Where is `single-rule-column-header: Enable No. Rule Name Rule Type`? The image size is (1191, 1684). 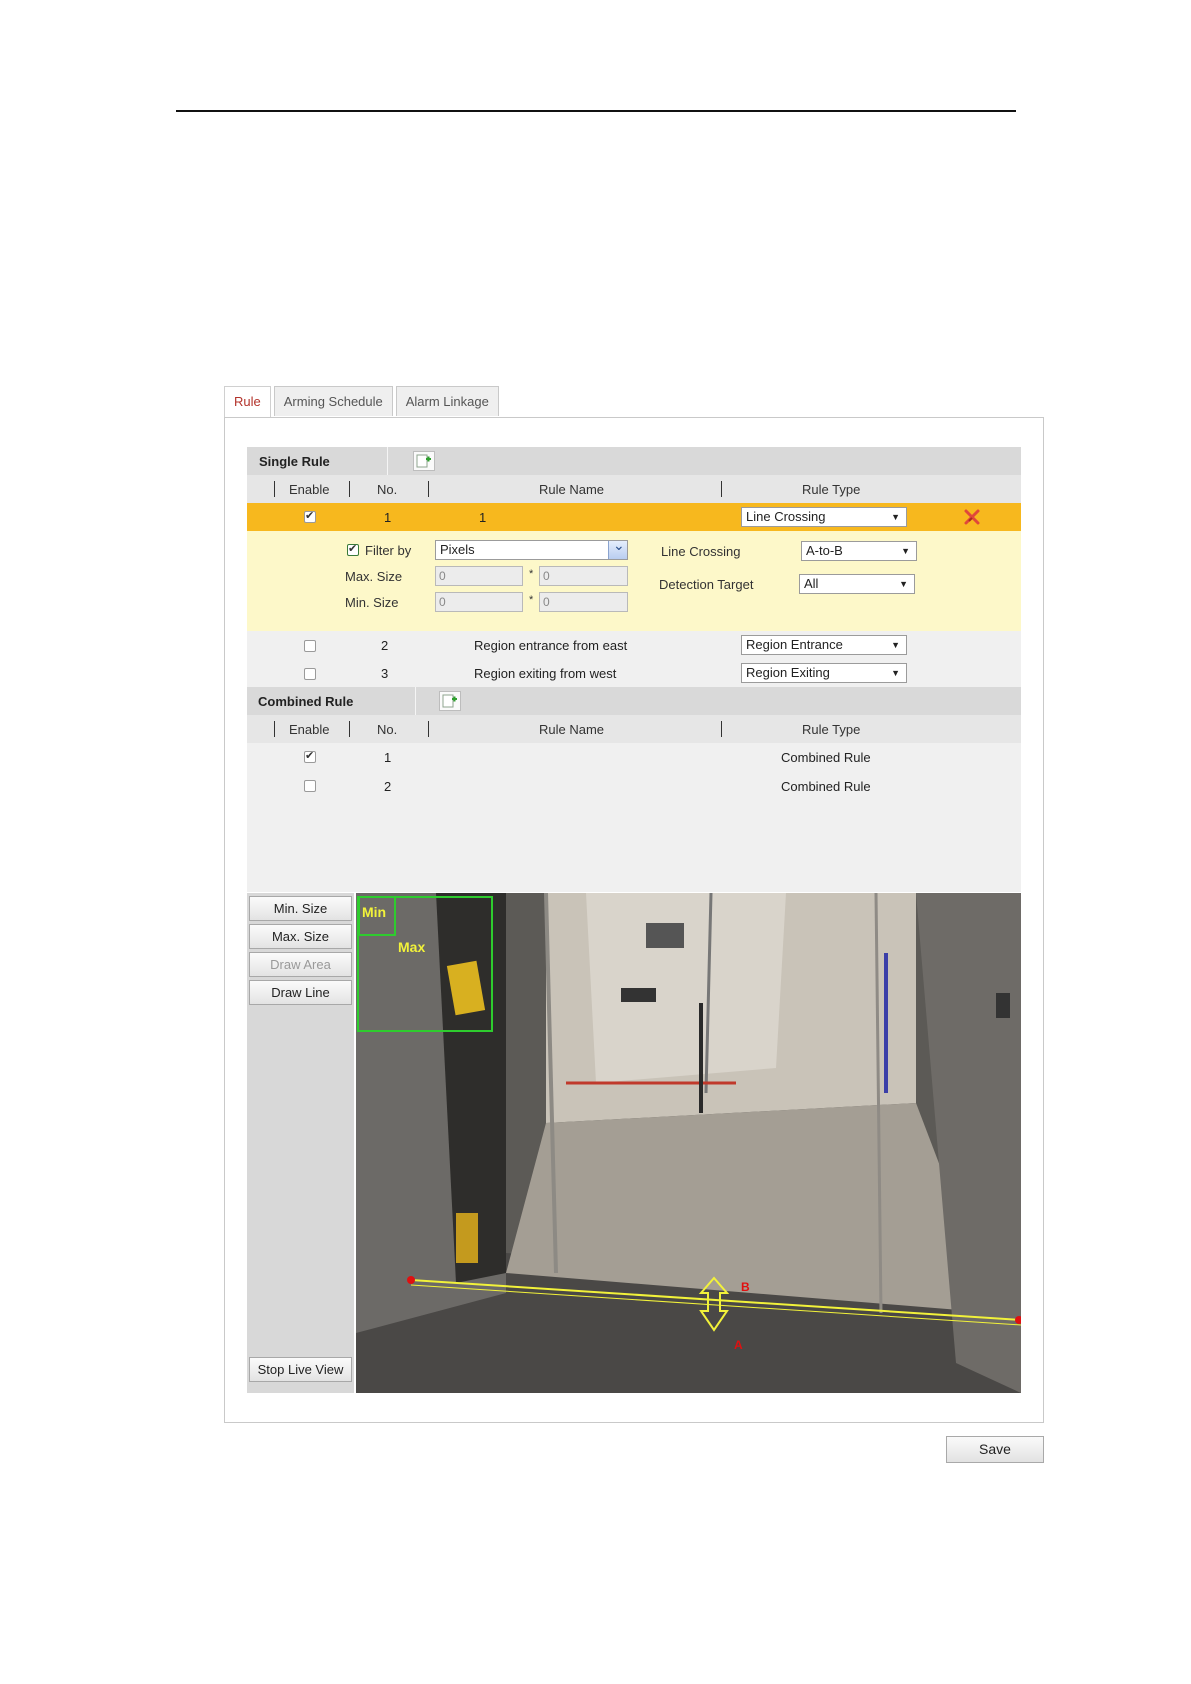
single-rule-column-header: Enable No. Rule Name Rule Type is located at coordinates (634, 489).